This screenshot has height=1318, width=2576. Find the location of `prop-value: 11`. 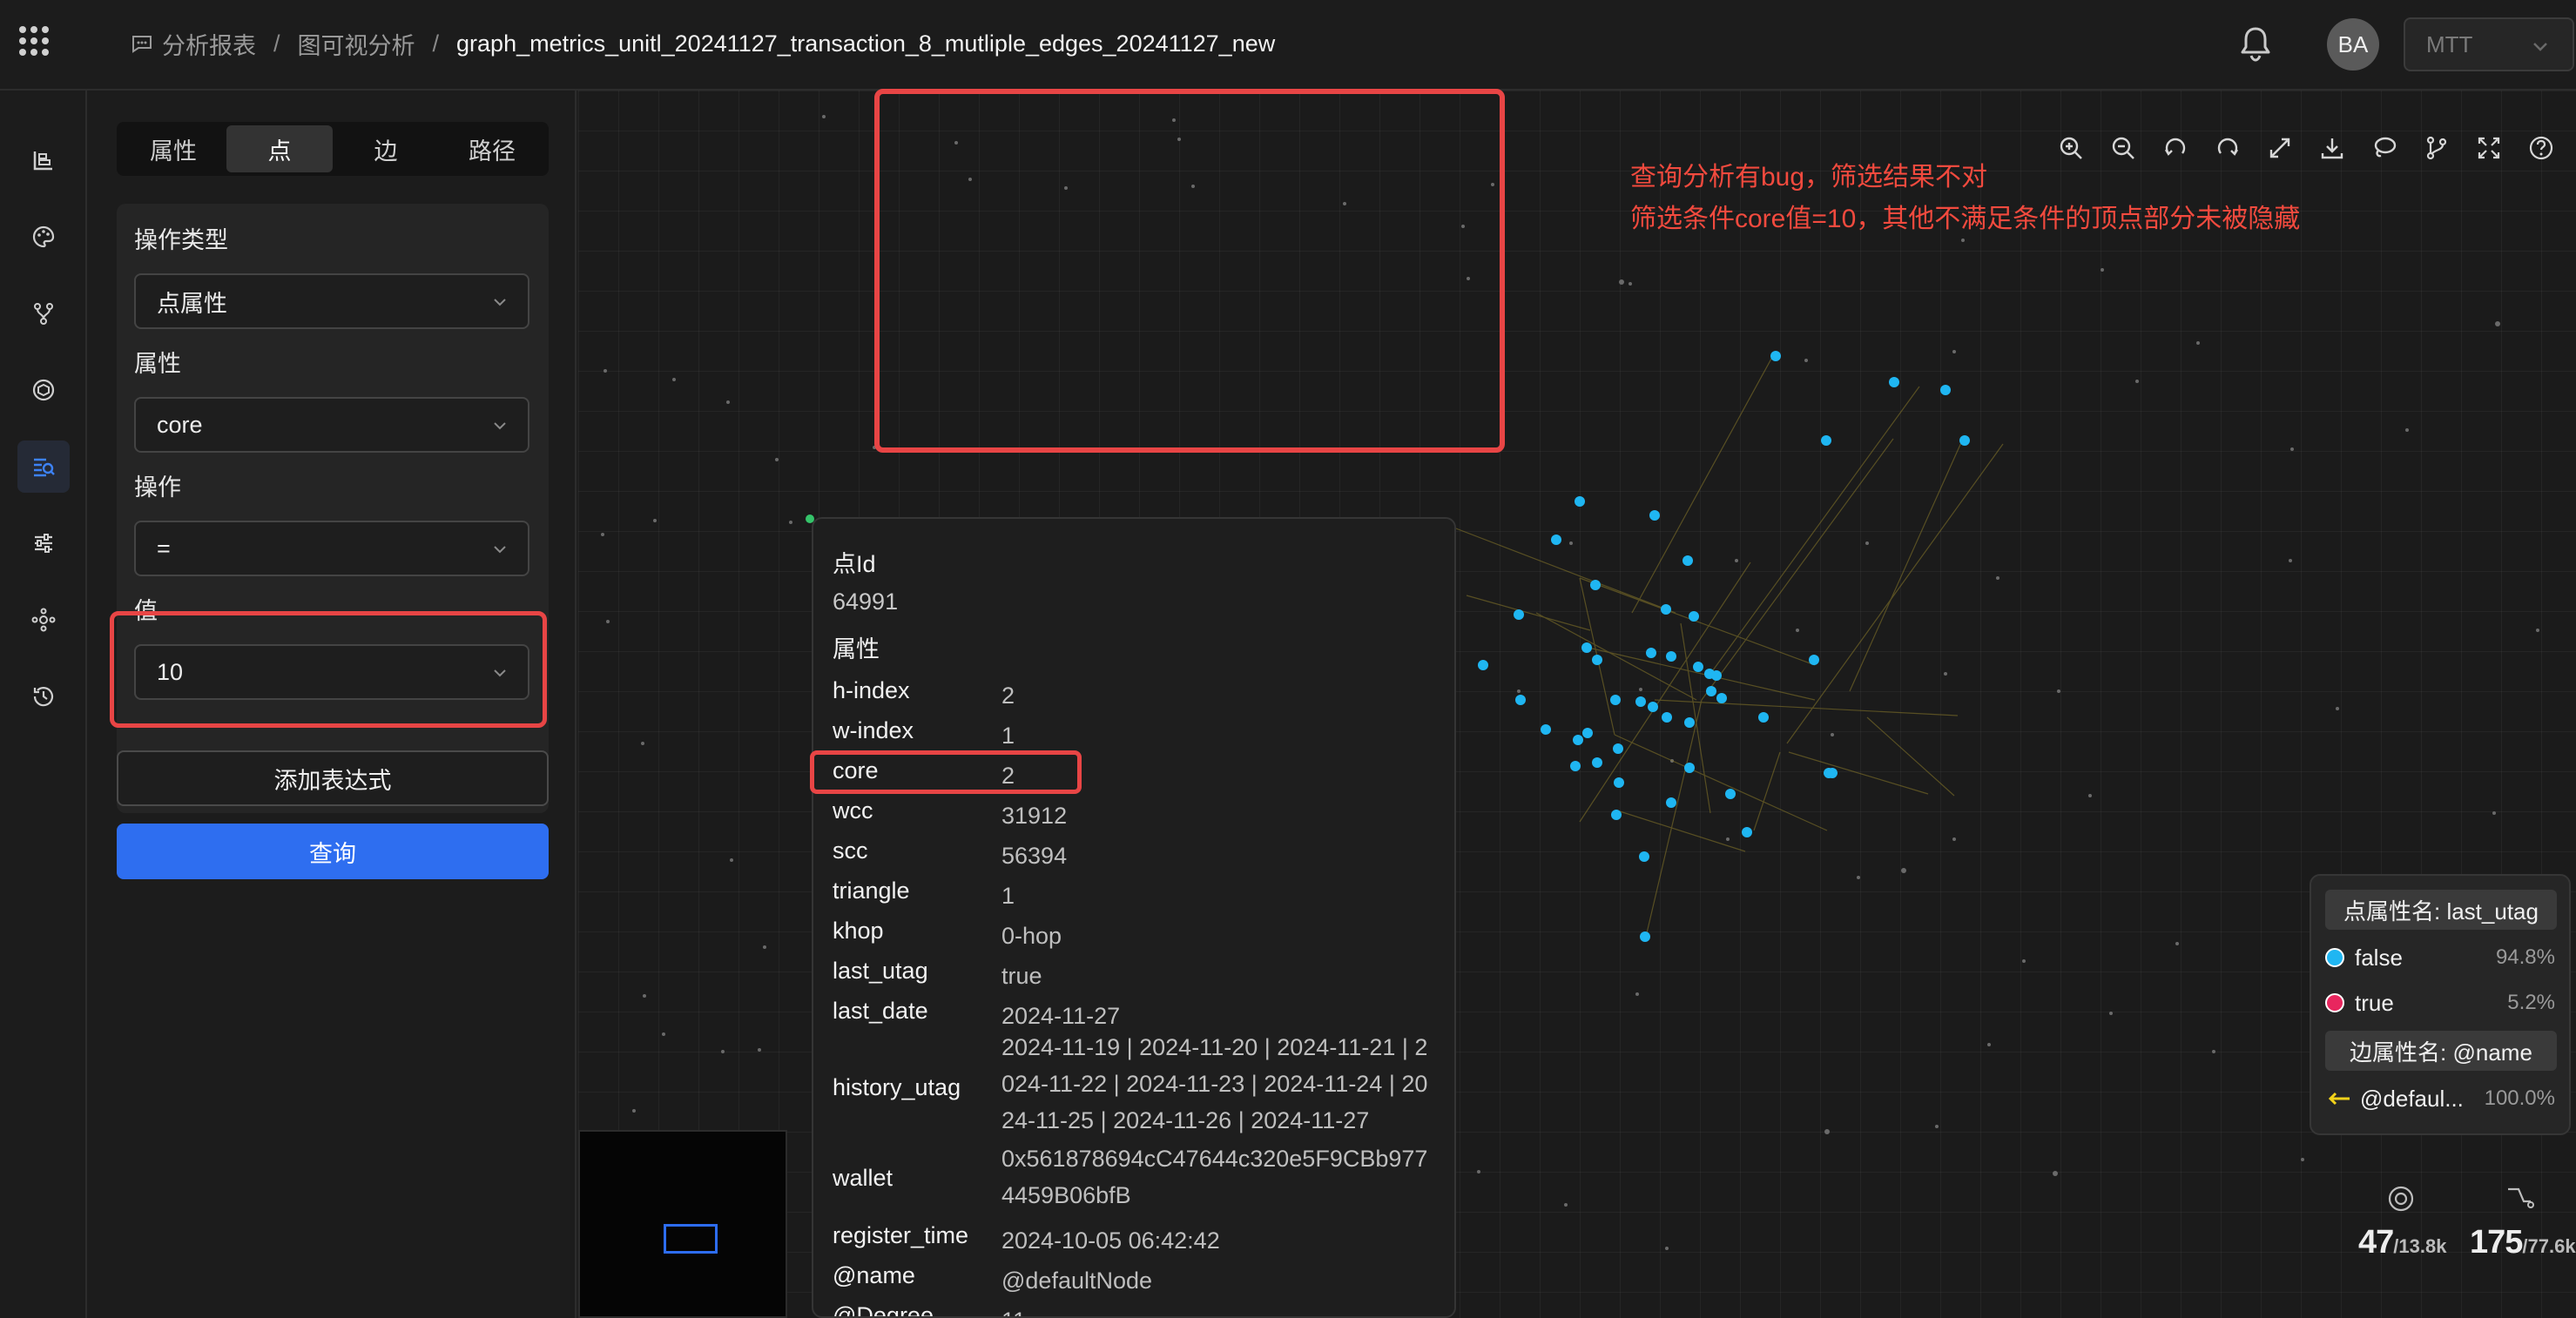

prop-value: 11 is located at coordinates (1219, 1309).